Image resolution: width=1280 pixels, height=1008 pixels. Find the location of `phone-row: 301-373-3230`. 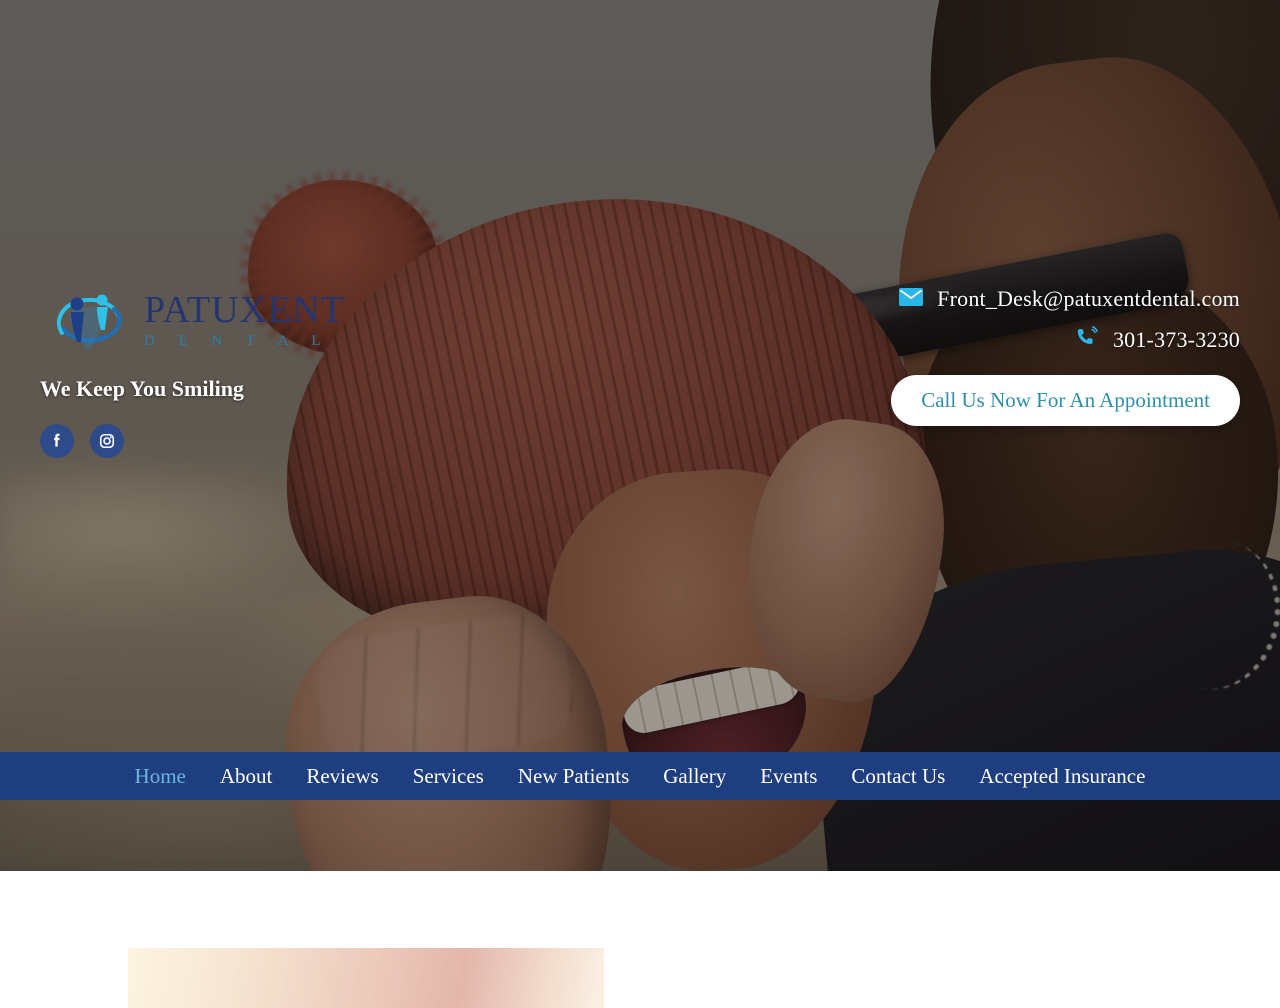

phone-row: 301-373-3230 is located at coordinates (1157, 339).